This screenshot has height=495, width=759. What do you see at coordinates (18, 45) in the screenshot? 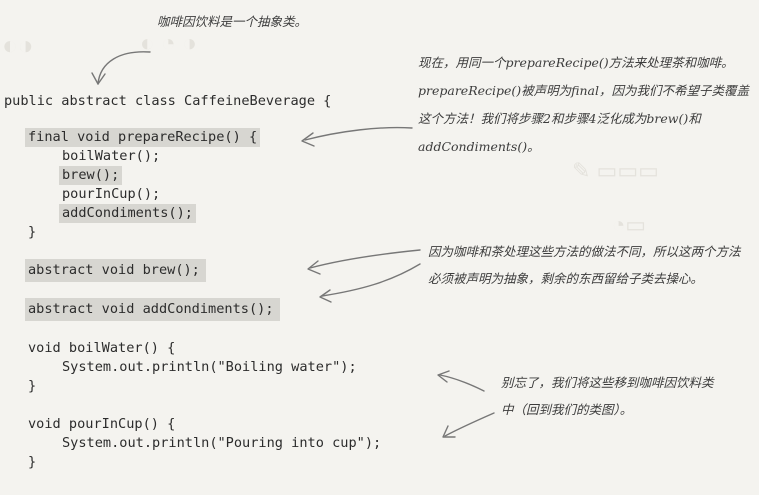
I see `ghost-glyph: ◐◑` at bounding box center [18, 45].